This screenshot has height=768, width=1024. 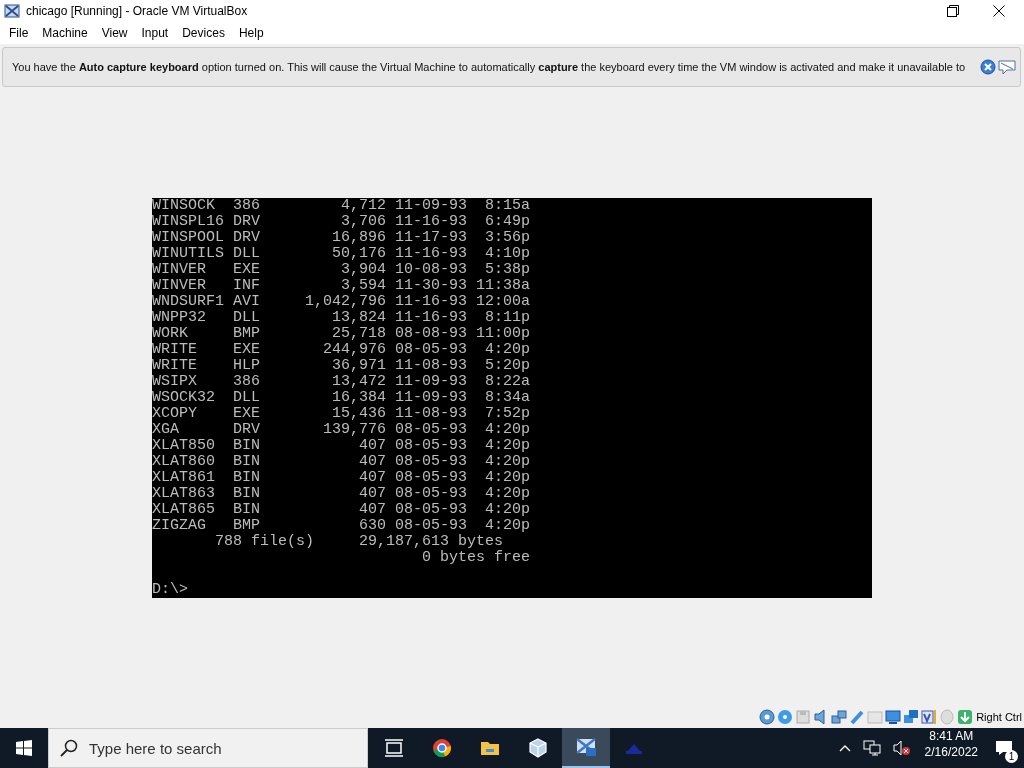 What do you see at coordinates (69, 748) in the screenshot?
I see `search-icon` at bounding box center [69, 748].